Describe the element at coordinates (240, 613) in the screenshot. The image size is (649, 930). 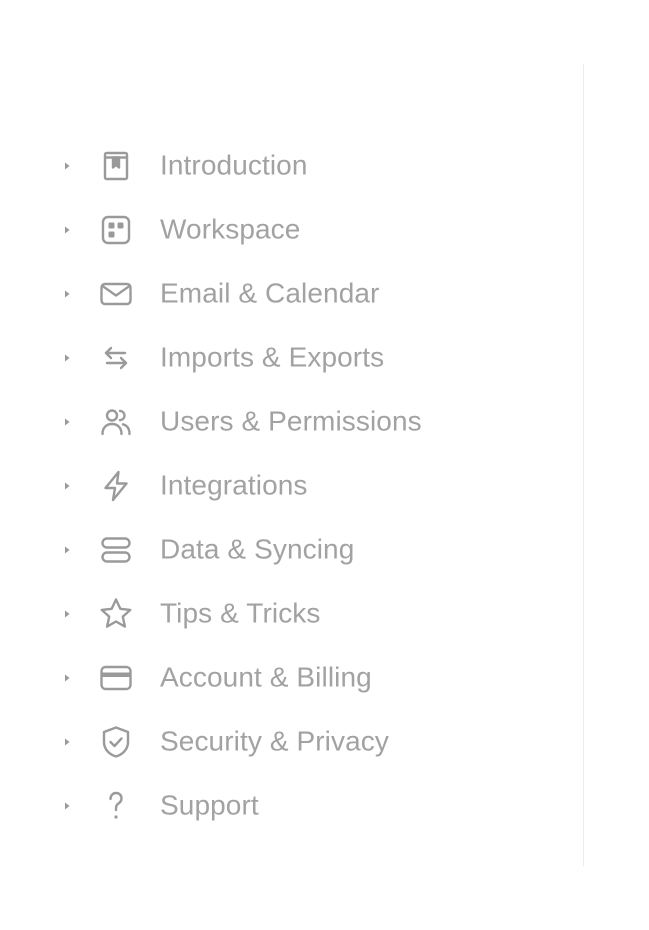
I see `sidebar-item-label: Tips & Tricks` at that location.